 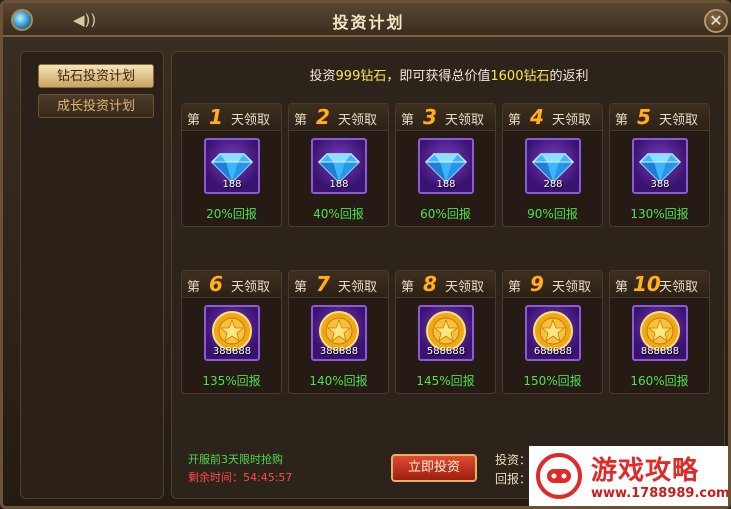 What do you see at coordinates (553, 184) in the screenshot?
I see `reward-amount: 288` at bounding box center [553, 184].